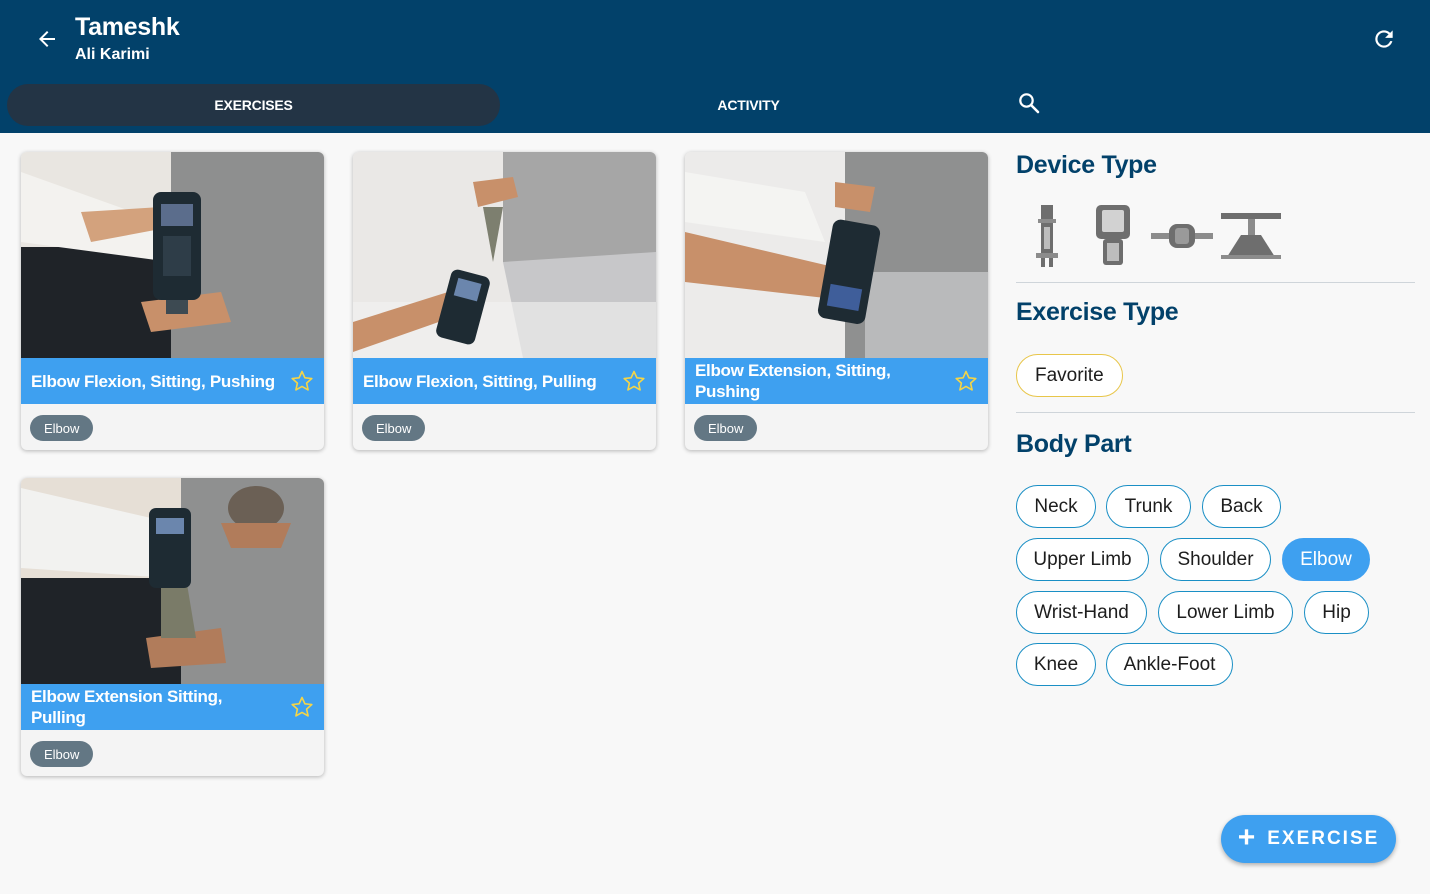  What do you see at coordinates (480, 381) in the screenshot?
I see `exercise-title: Elbow Flexion, Sitting, Pulling` at bounding box center [480, 381].